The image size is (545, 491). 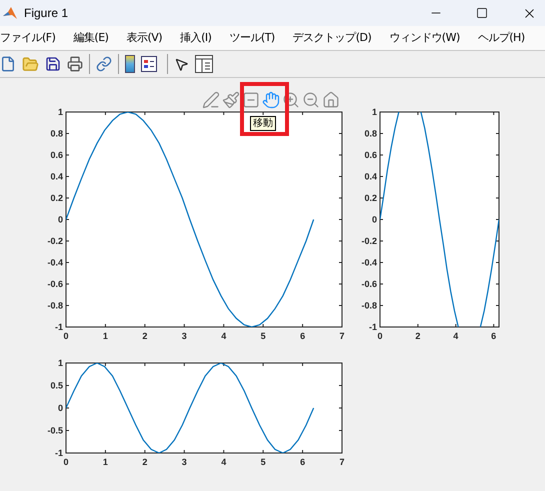 What do you see at coordinates (10, 13) in the screenshot?
I see `app-logo-icon` at bounding box center [10, 13].